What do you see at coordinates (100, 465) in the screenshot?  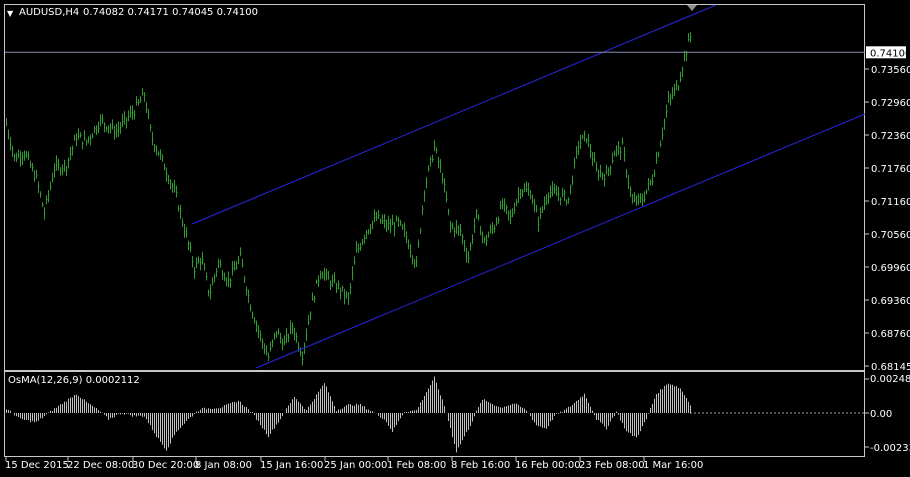 I see `time-tick-label: 22 Dec 08:00` at bounding box center [100, 465].